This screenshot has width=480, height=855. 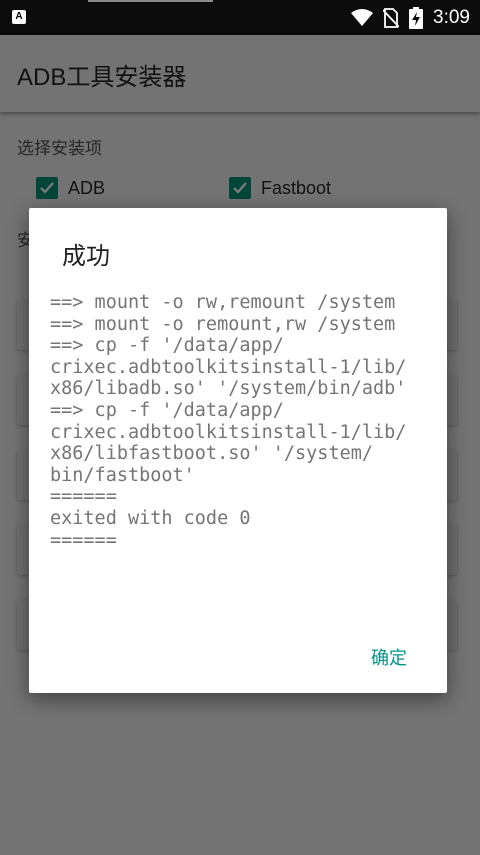 I want to click on status-bar: A 3:09, so click(x=240, y=17).